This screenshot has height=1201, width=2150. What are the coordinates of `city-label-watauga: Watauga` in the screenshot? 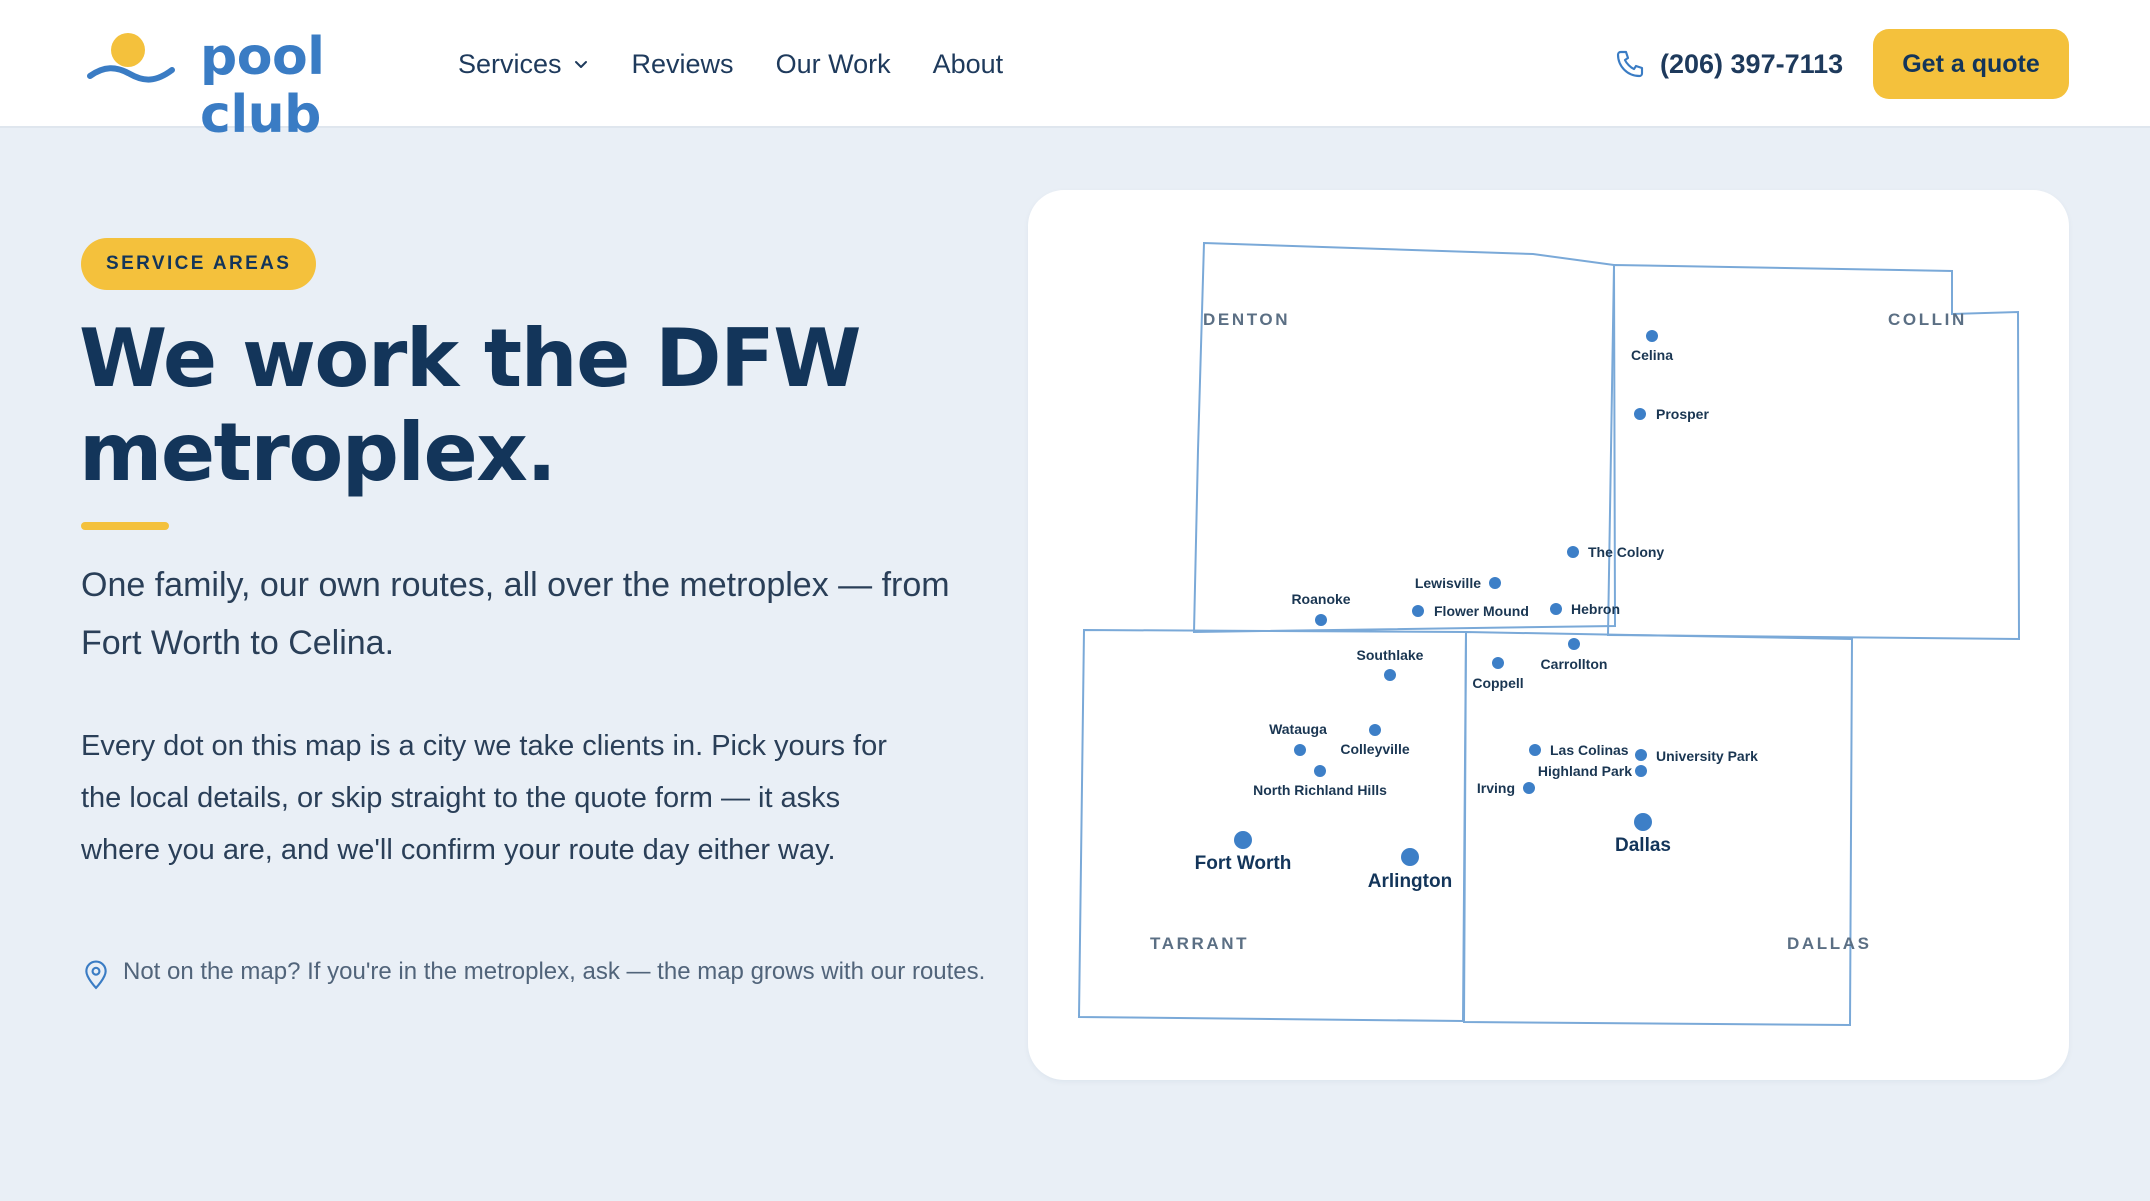 It's located at (1298, 729).